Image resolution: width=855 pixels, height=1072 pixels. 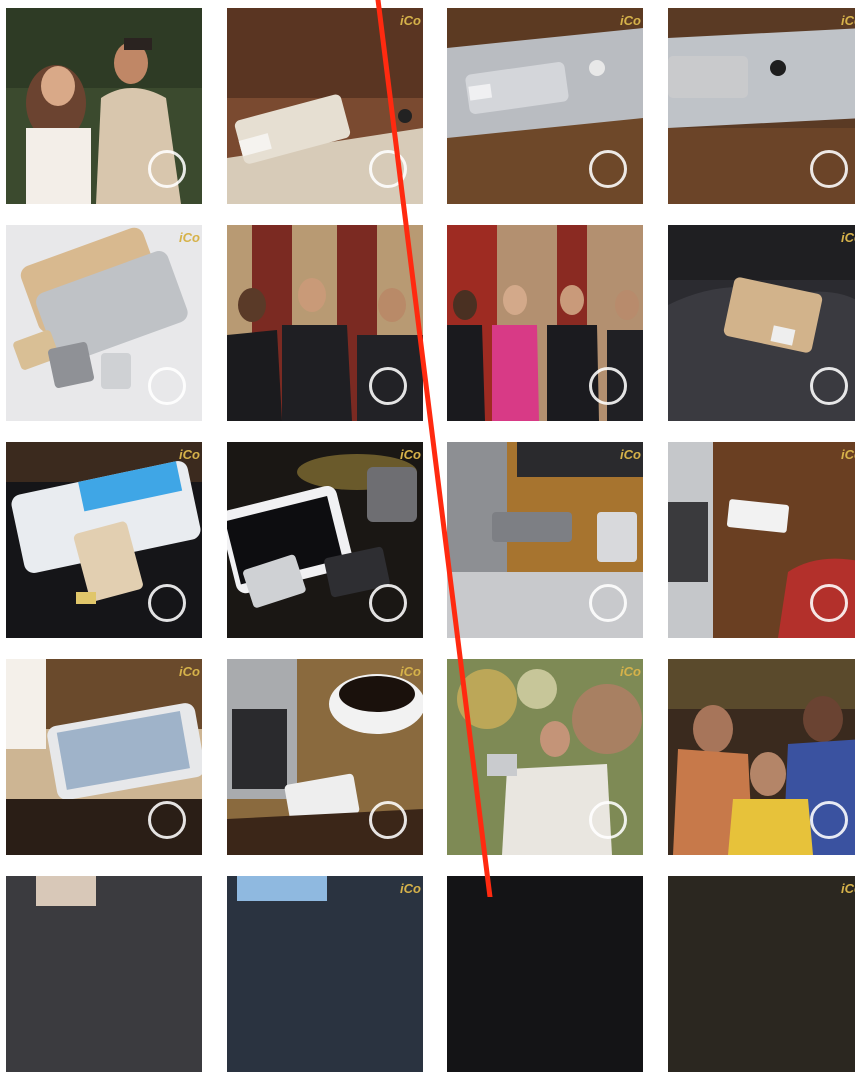 What do you see at coordinates (104, 540) in the screenshot?
I see `photo-tile-9: iCo` at bounding box center [104, 540].